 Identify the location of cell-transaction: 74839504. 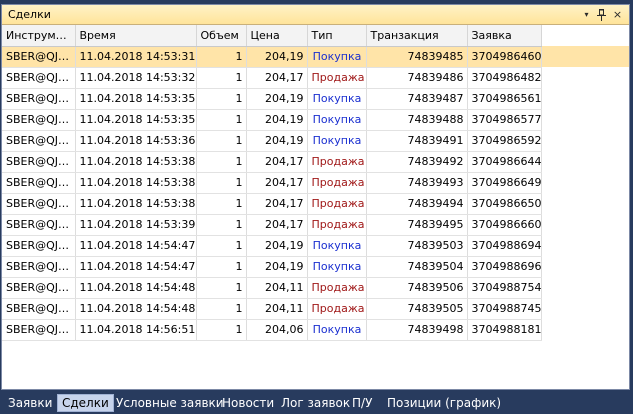
(417, 267).